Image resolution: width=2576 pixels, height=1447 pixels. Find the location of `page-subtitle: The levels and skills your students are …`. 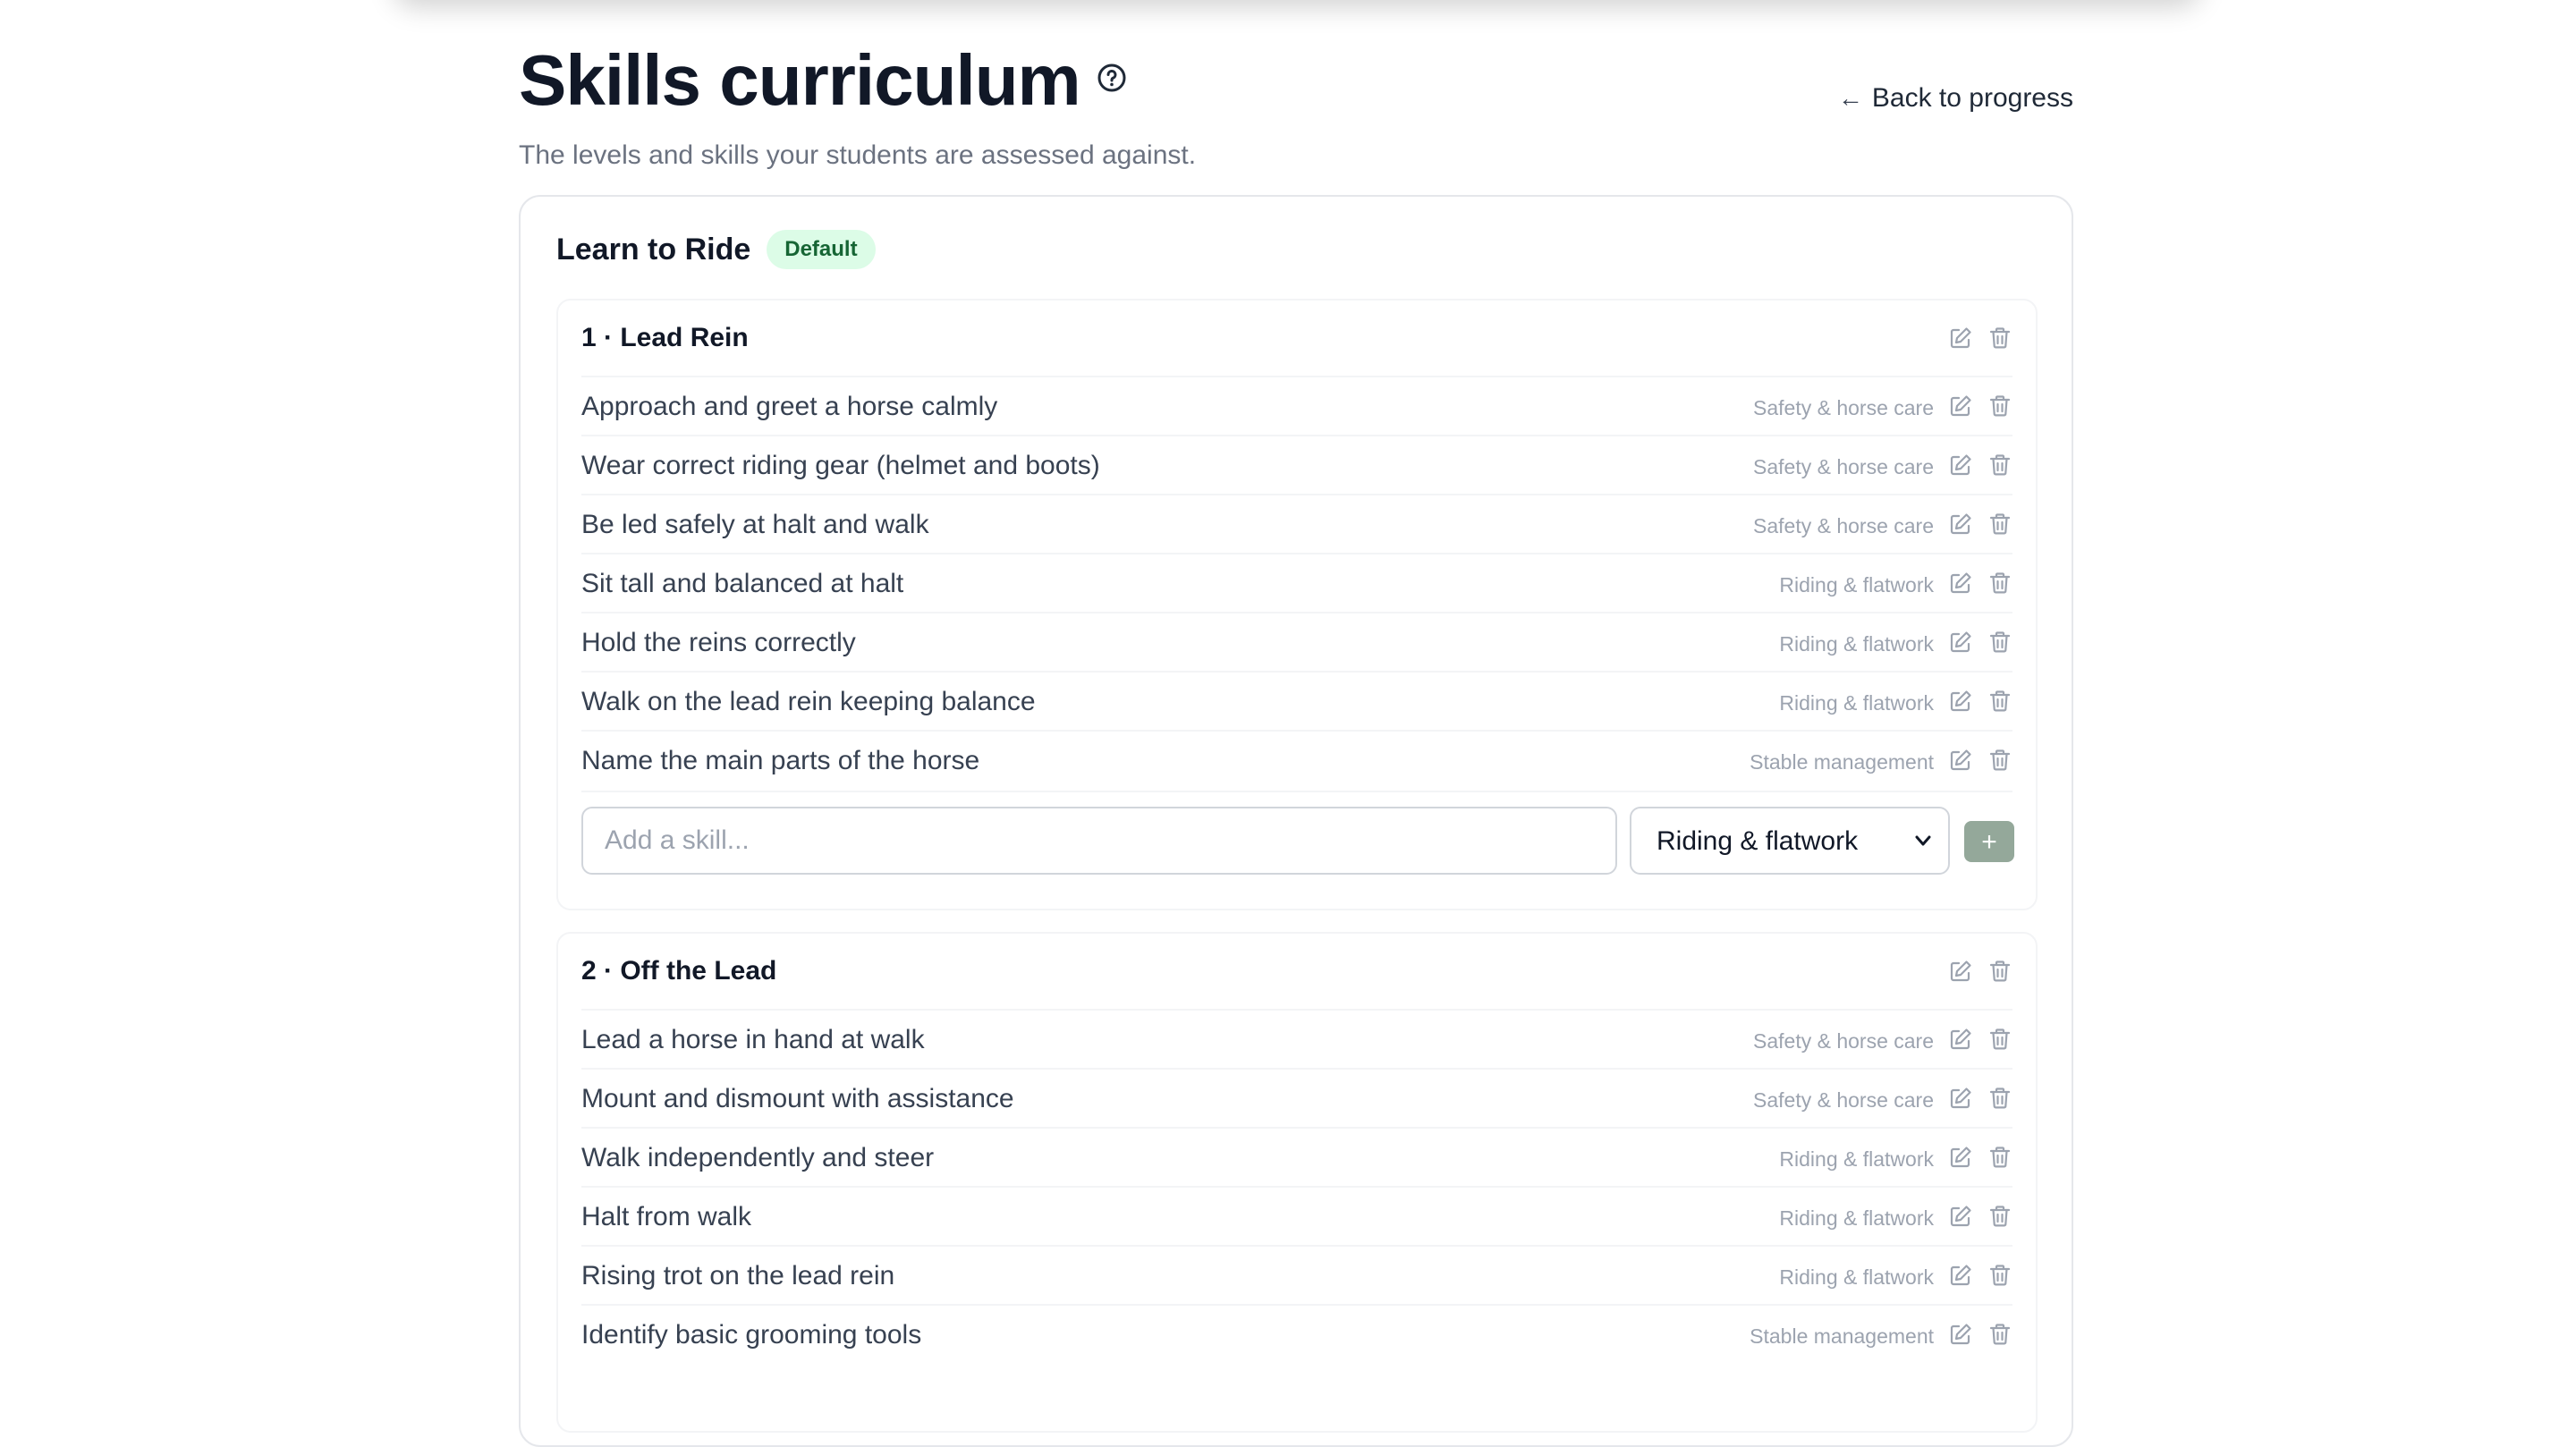

page-subtitle: The levels and skills your students are … is located at coordinates (858, 155).